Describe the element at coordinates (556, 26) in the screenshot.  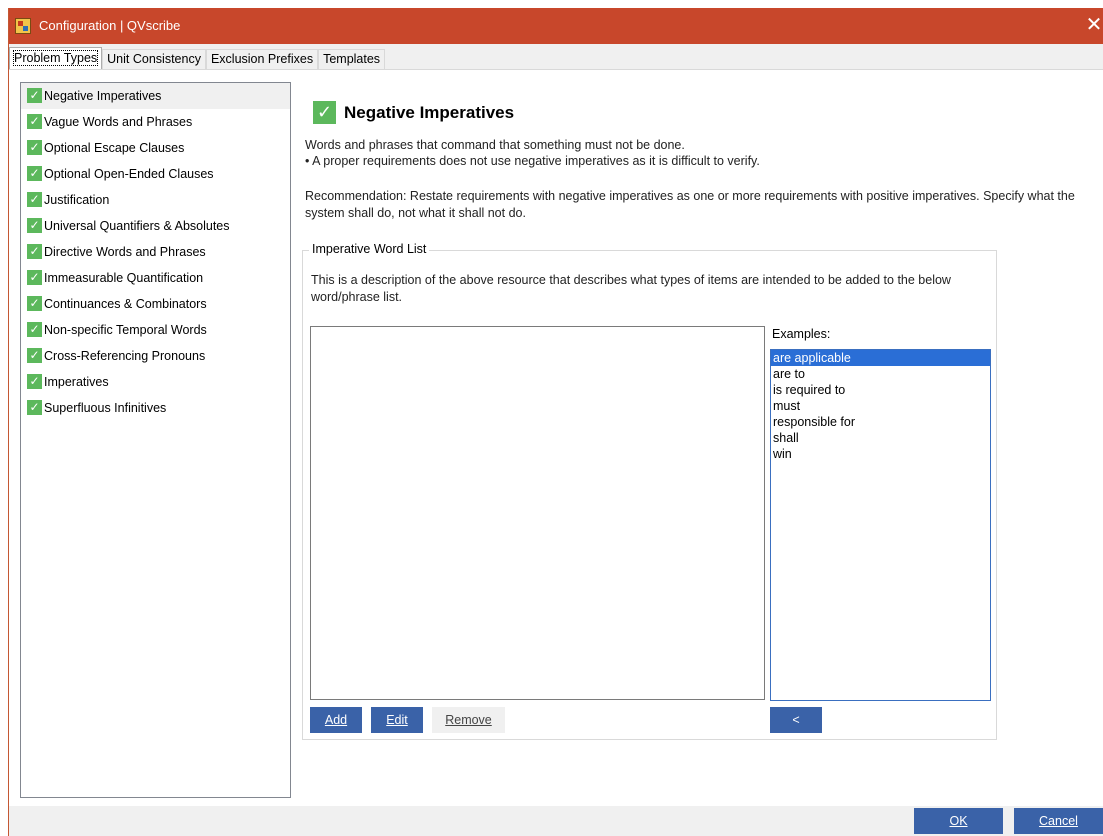
I see `title-bar: Configuration | QVscribe ✕` at that location.